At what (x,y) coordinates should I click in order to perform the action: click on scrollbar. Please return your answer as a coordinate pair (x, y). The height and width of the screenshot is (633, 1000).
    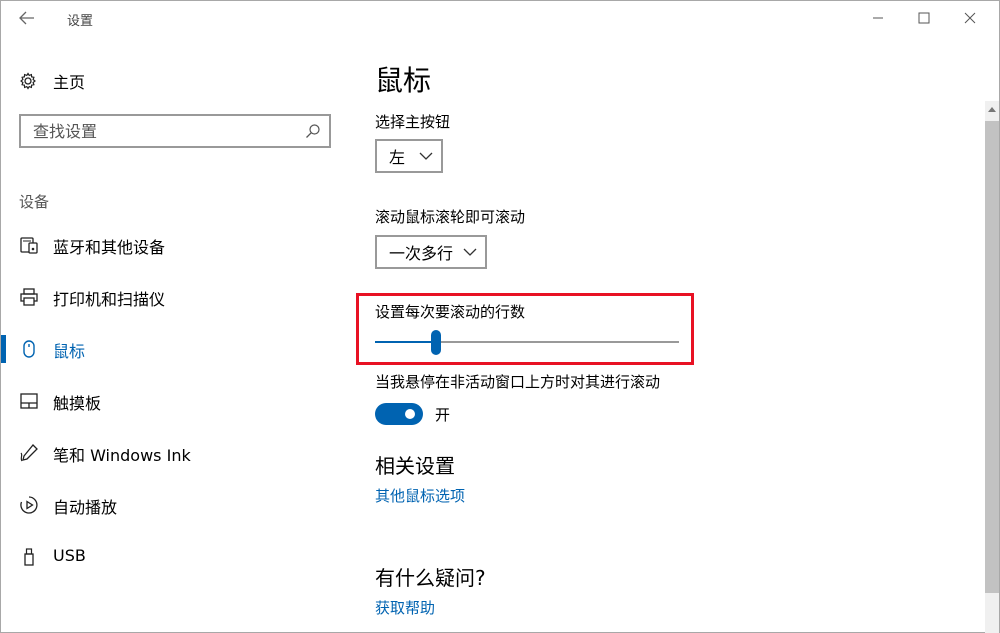
    Looking at the image, I should click on (992, 367).